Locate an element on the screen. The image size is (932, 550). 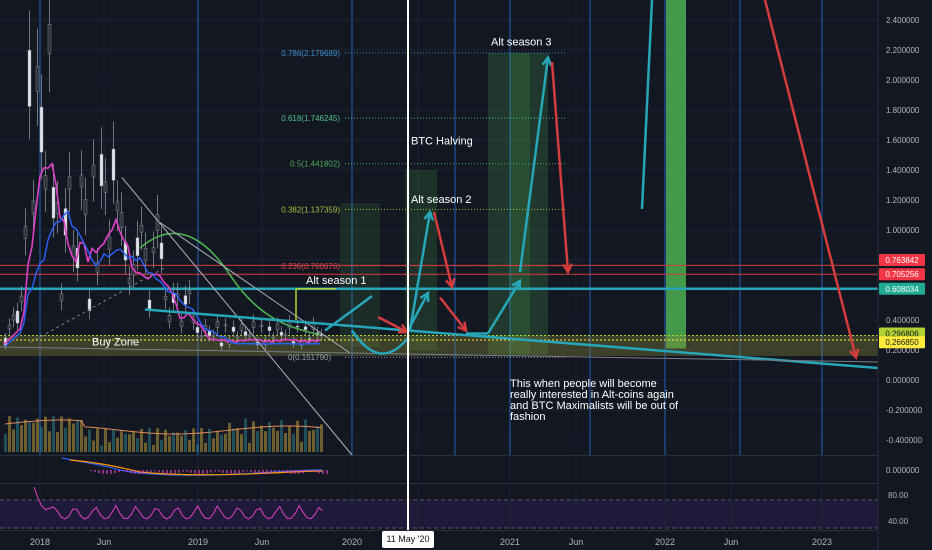
alt-season-1-label: Alt season 1 is located at coordinates (336, 281).